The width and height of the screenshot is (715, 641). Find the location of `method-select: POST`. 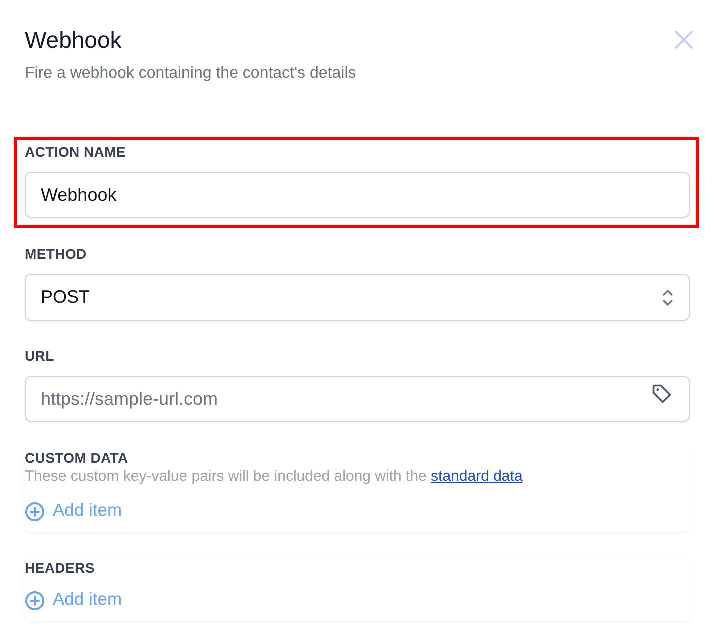

method-select: POST is located at coordinates (357, 297).